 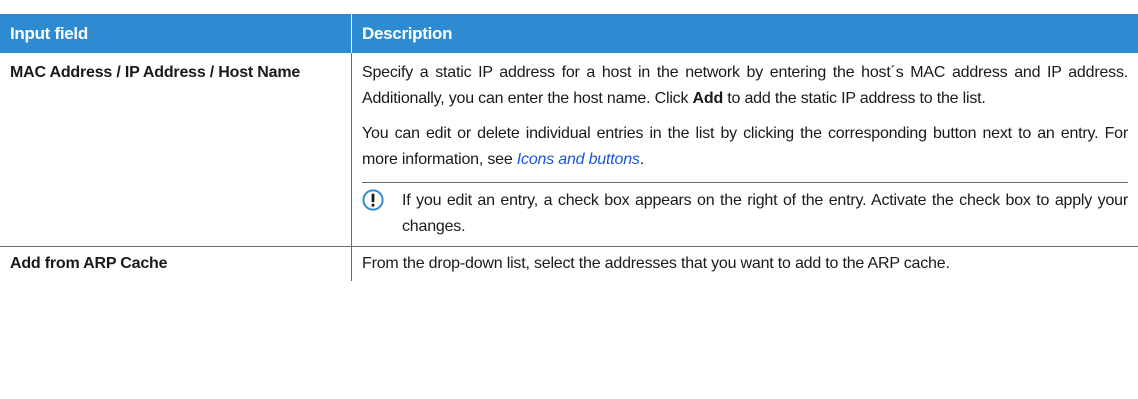 What do you see at coordinates (176, 263) in the screenshot?
I see `field-name-cell: Add from ARP Cache` at bounding box center [176, 263].